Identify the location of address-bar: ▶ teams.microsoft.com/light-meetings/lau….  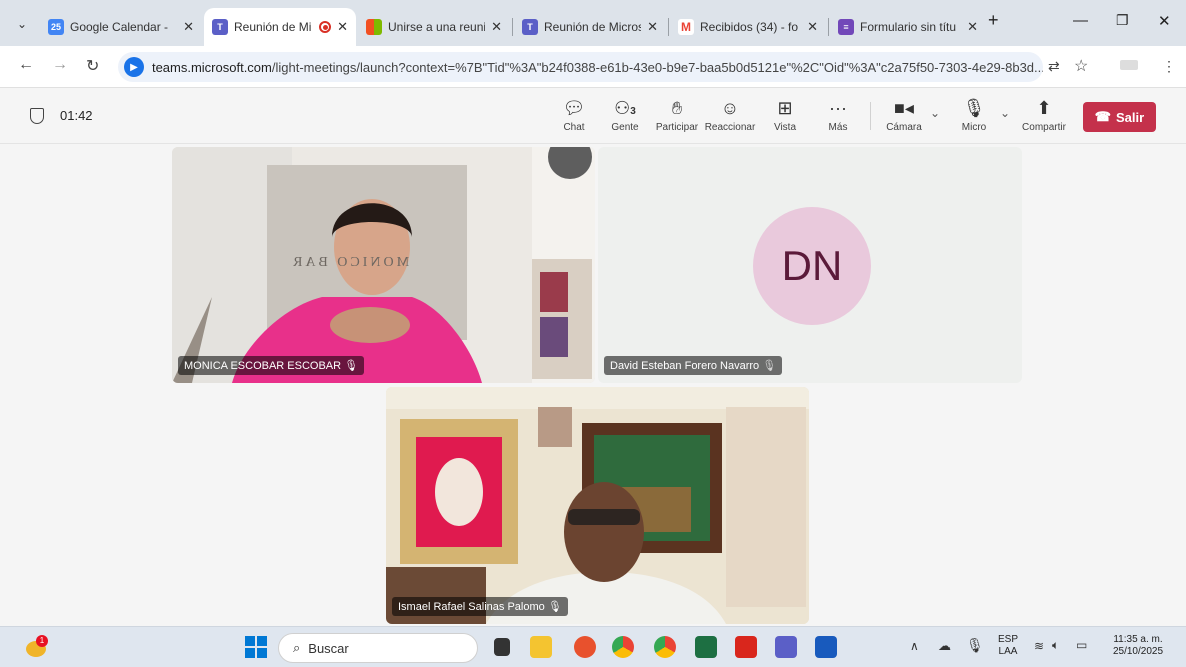
(580, 67).